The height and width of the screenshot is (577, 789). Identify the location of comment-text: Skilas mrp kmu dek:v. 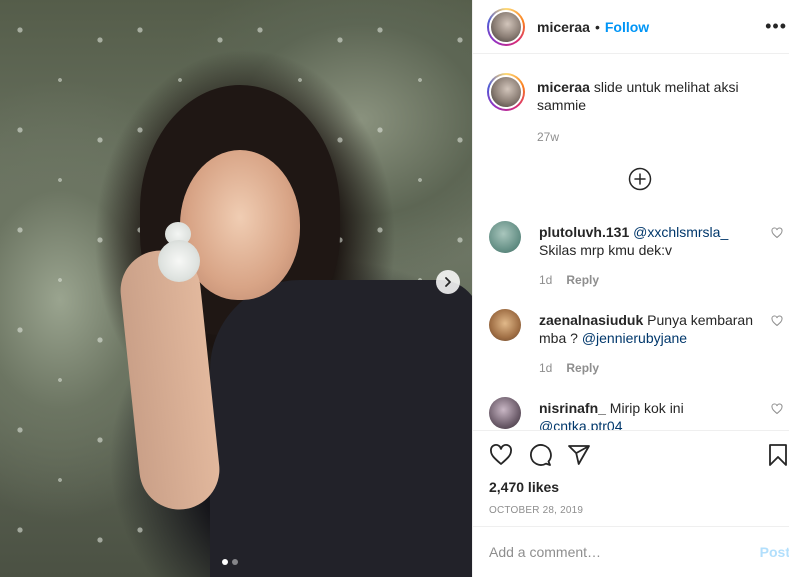
(606, 250).